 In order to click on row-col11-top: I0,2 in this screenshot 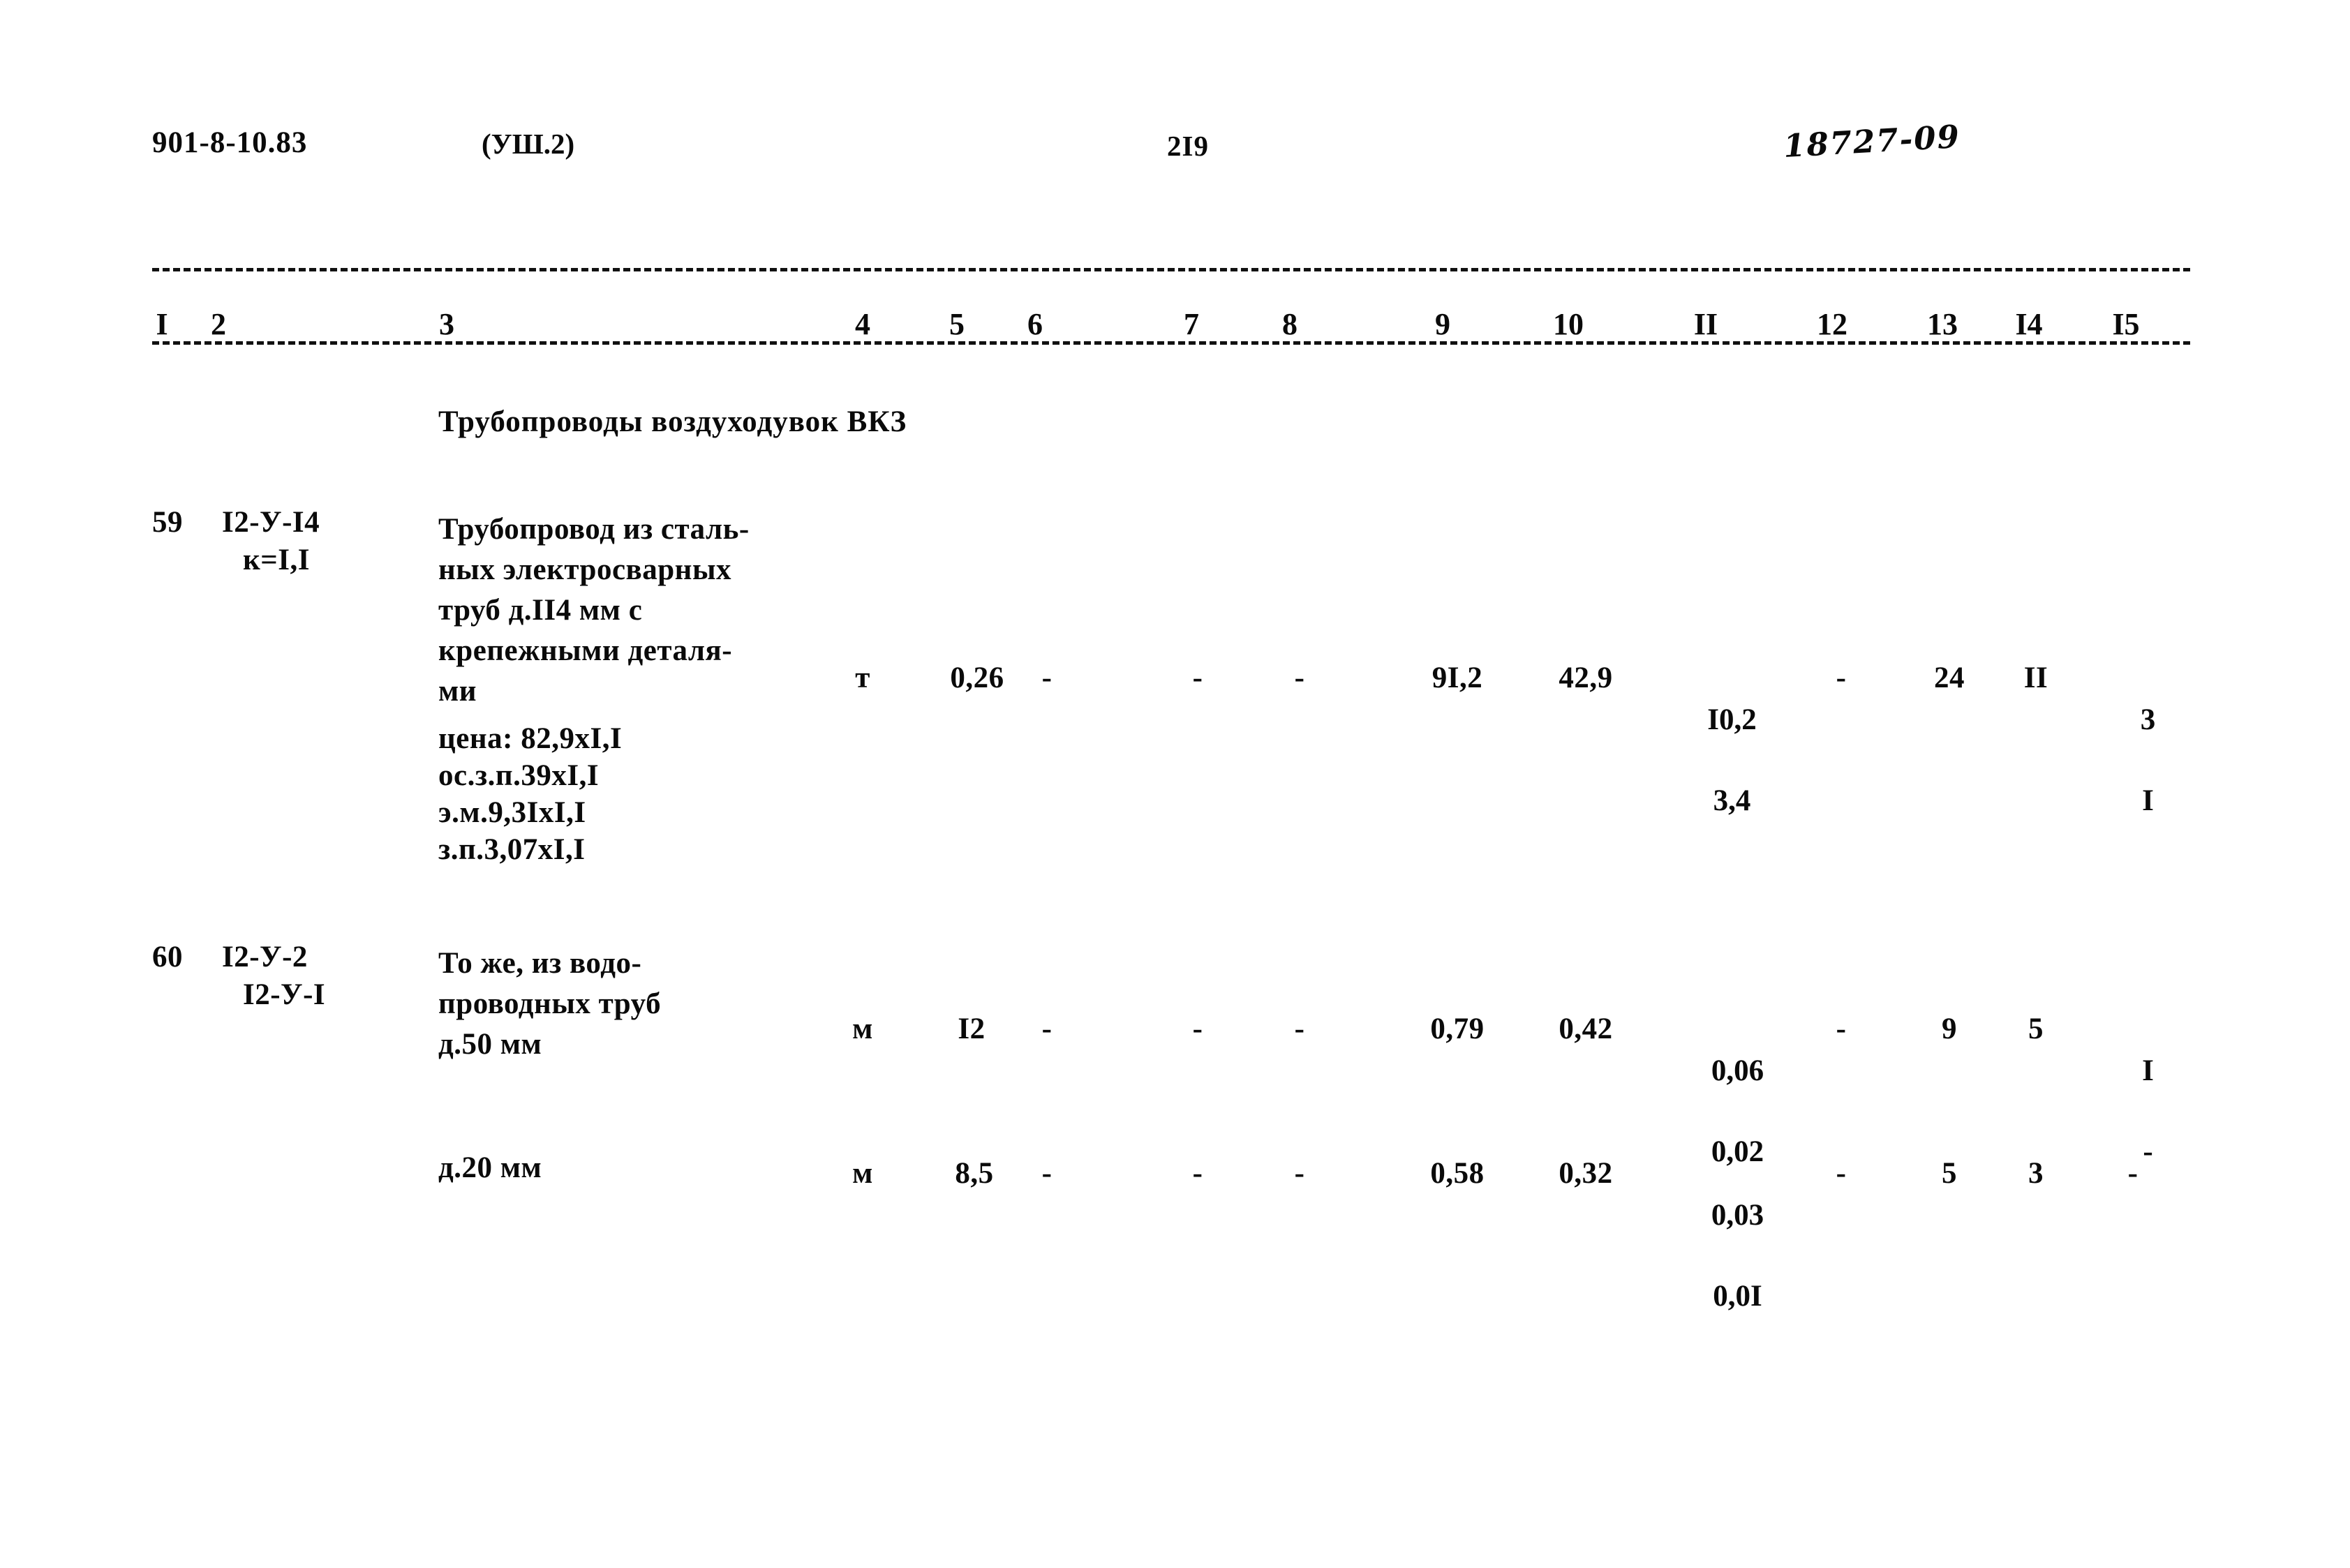, I will do `click(1732, 719)`.